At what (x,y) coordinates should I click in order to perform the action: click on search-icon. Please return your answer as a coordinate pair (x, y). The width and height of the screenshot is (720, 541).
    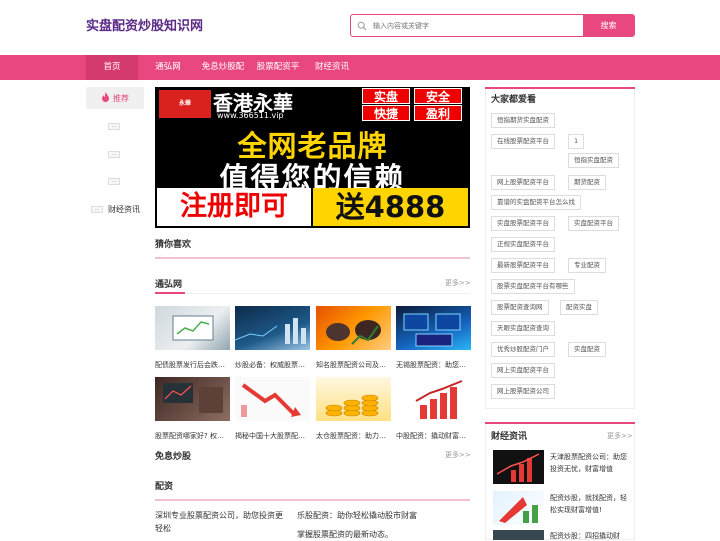
    Looking at the image, I should click on (362, 25).